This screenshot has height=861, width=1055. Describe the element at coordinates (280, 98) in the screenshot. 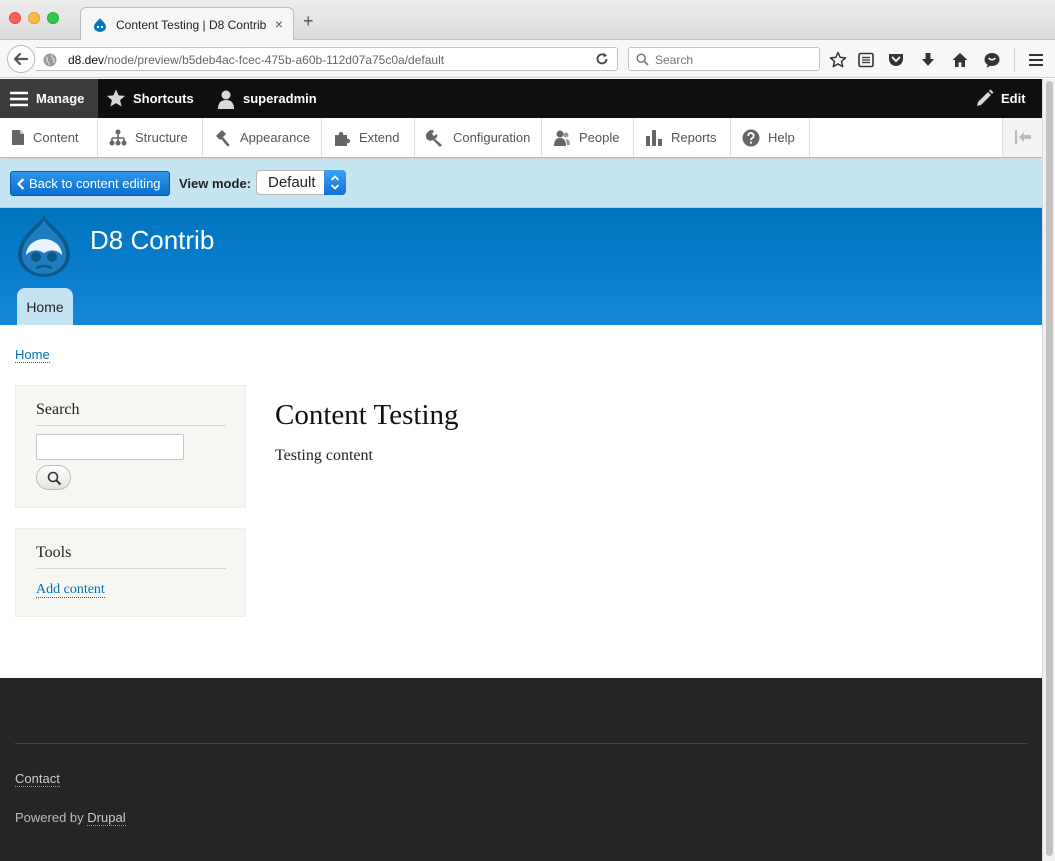

I see `user-label: superadmin` at that location.